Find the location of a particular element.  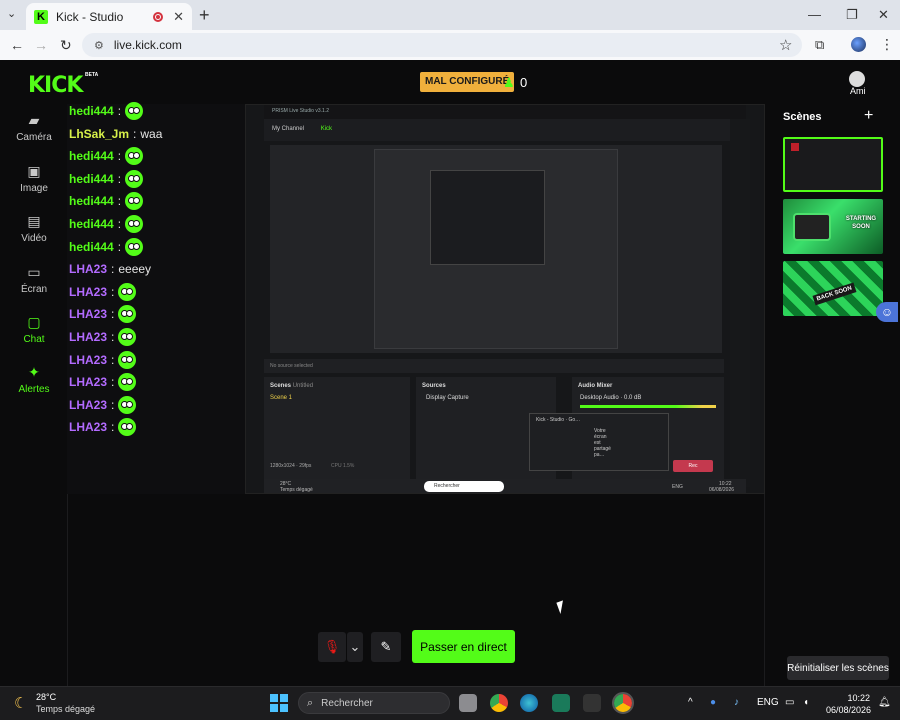

go-live-button: Passer en direct is located at coordinates (463, 646).